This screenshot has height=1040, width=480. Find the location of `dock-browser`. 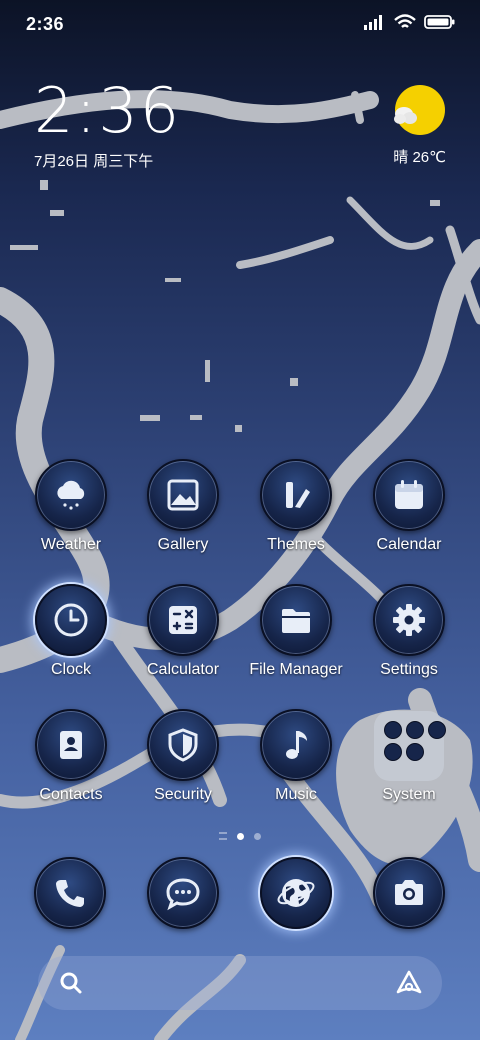

dock-browser is located at coordinates (297, 894).